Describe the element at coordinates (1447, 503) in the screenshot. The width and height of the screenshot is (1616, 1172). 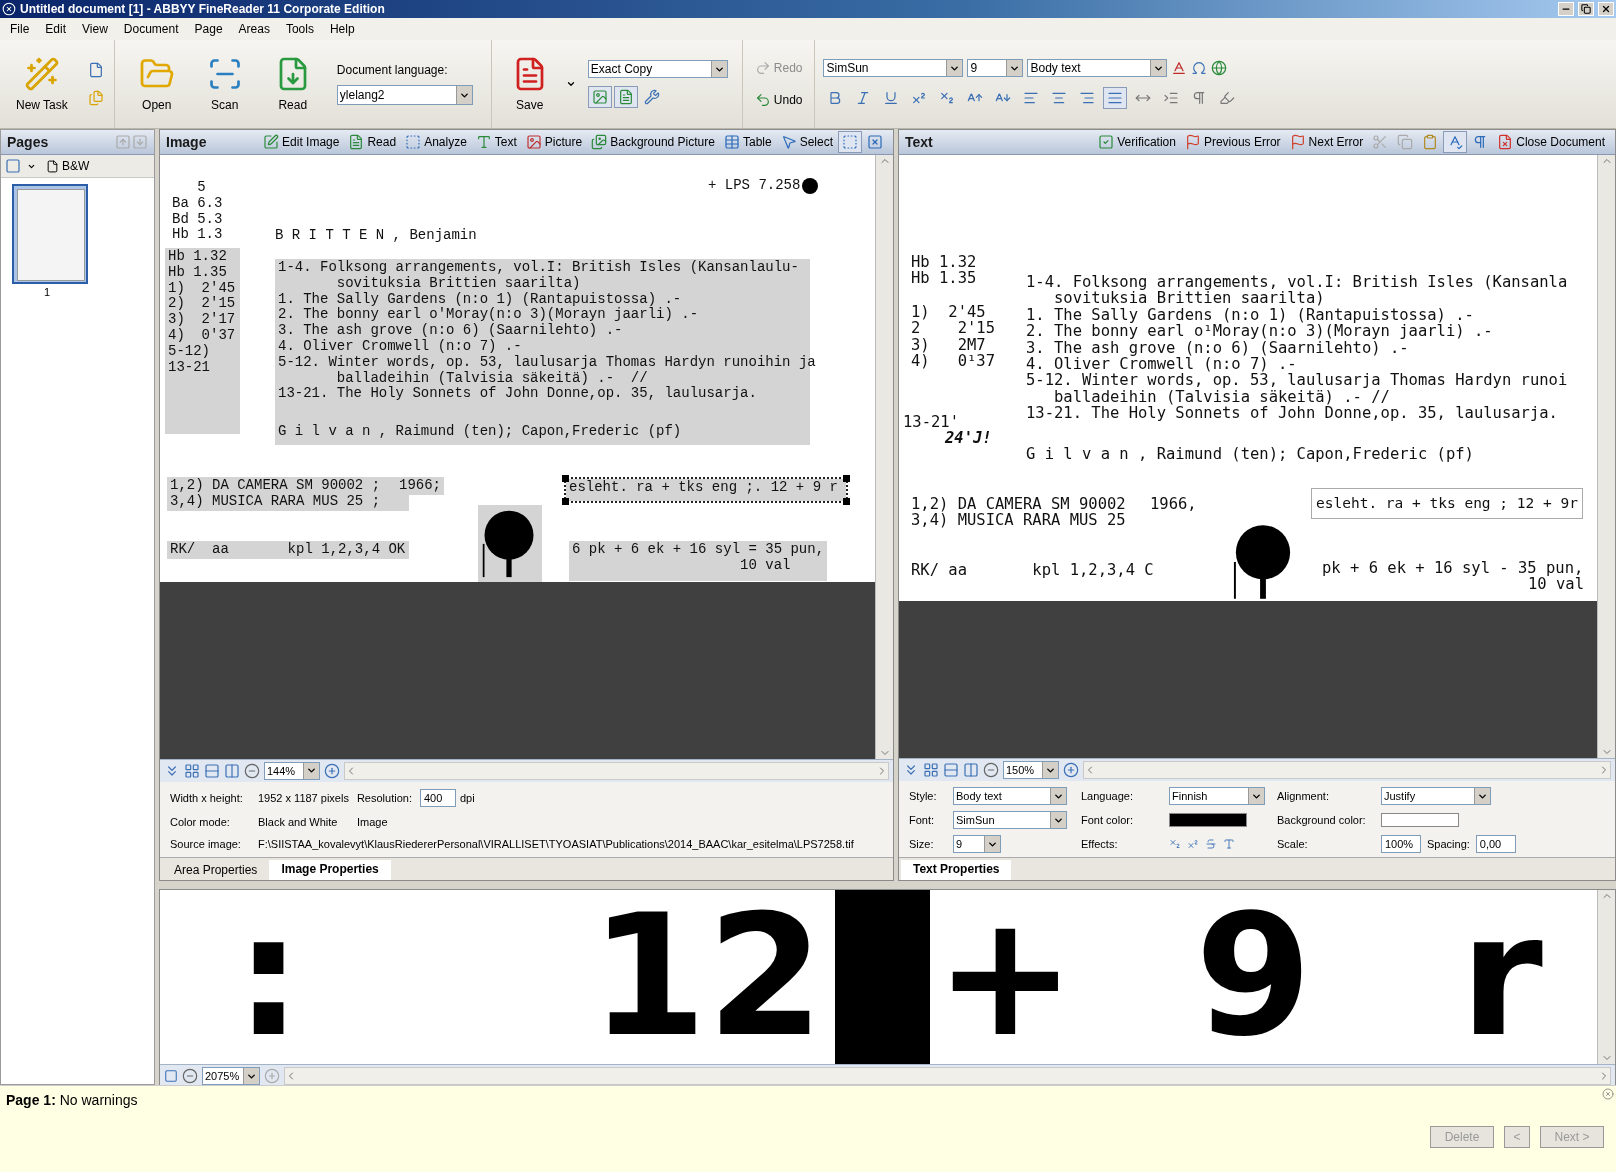
I see `text-edit-field: esleht. ra + tks eng ; 12 + 9r` at that location.